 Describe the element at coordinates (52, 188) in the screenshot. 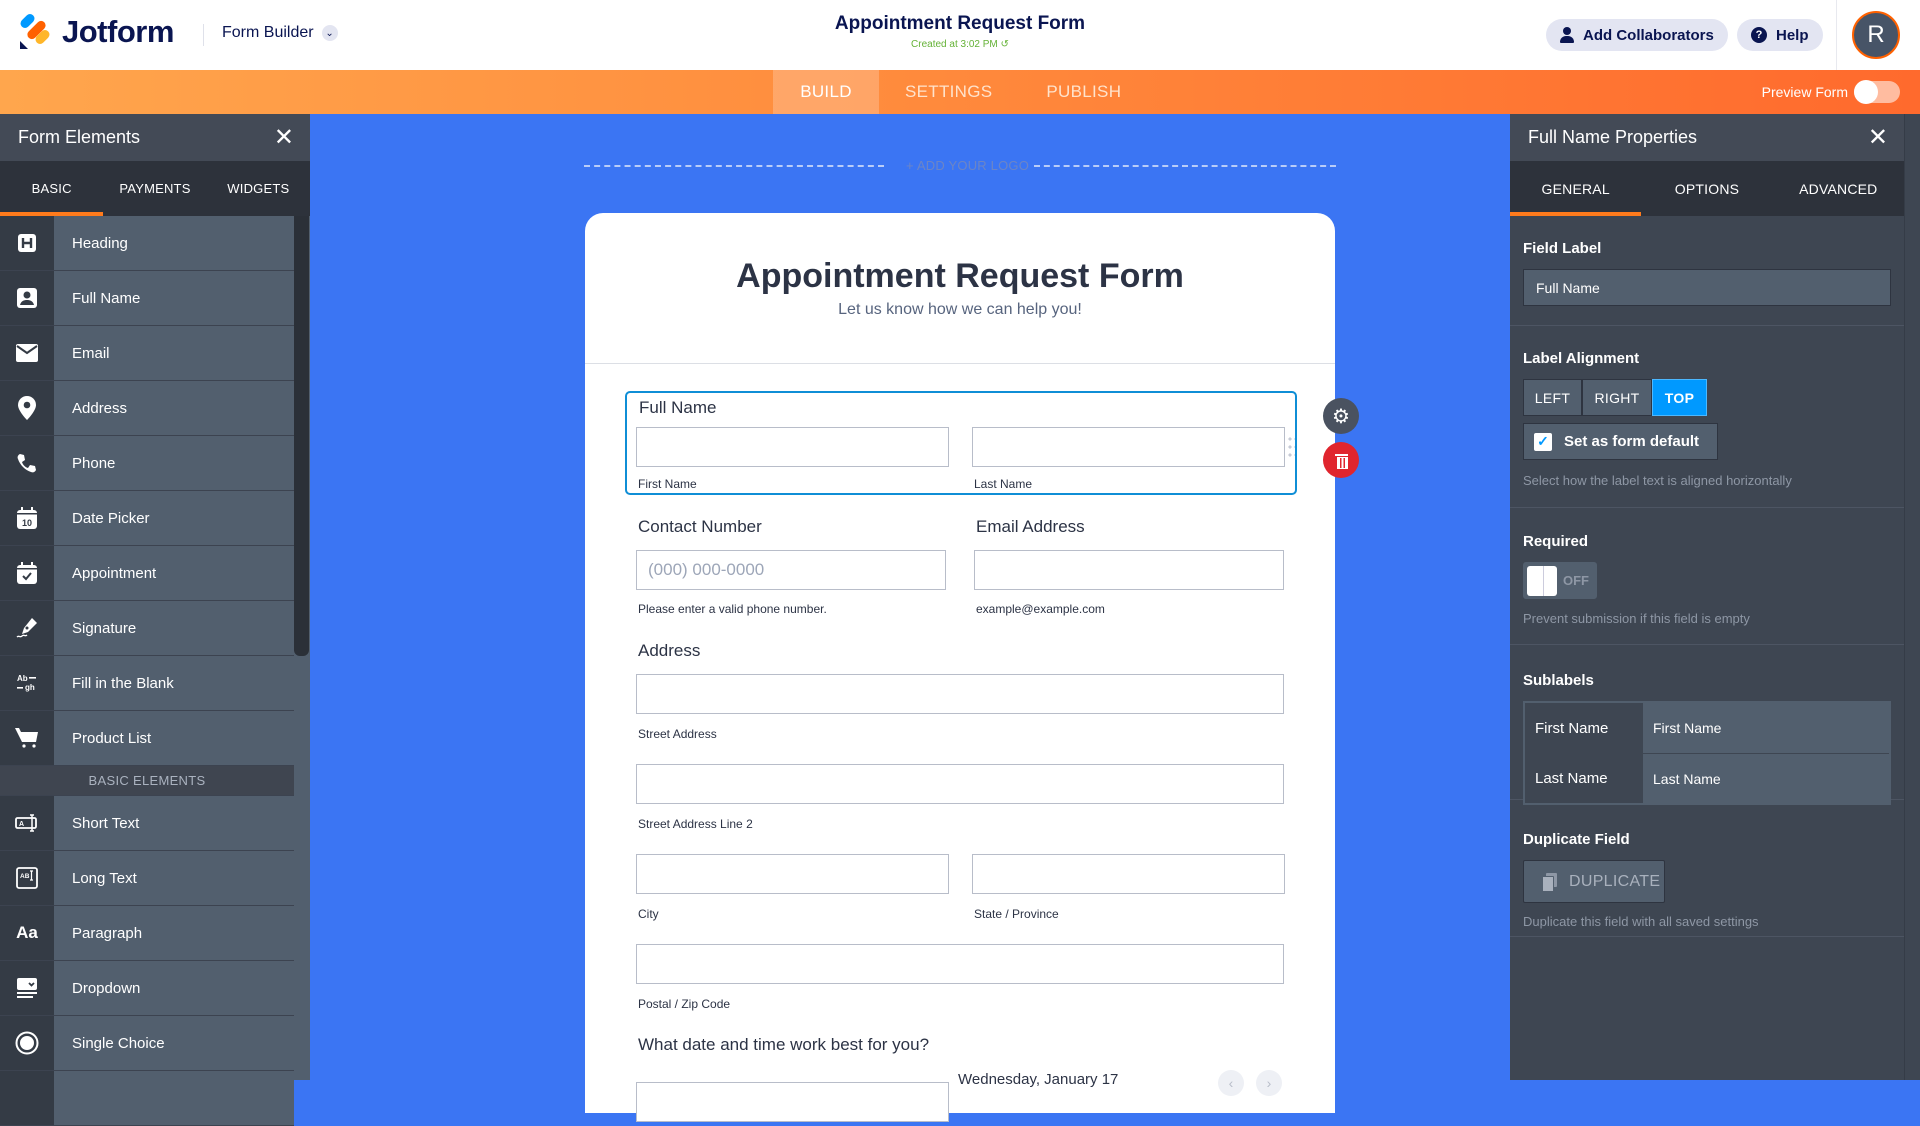

I see `tab-basic: BASIC` at that location.